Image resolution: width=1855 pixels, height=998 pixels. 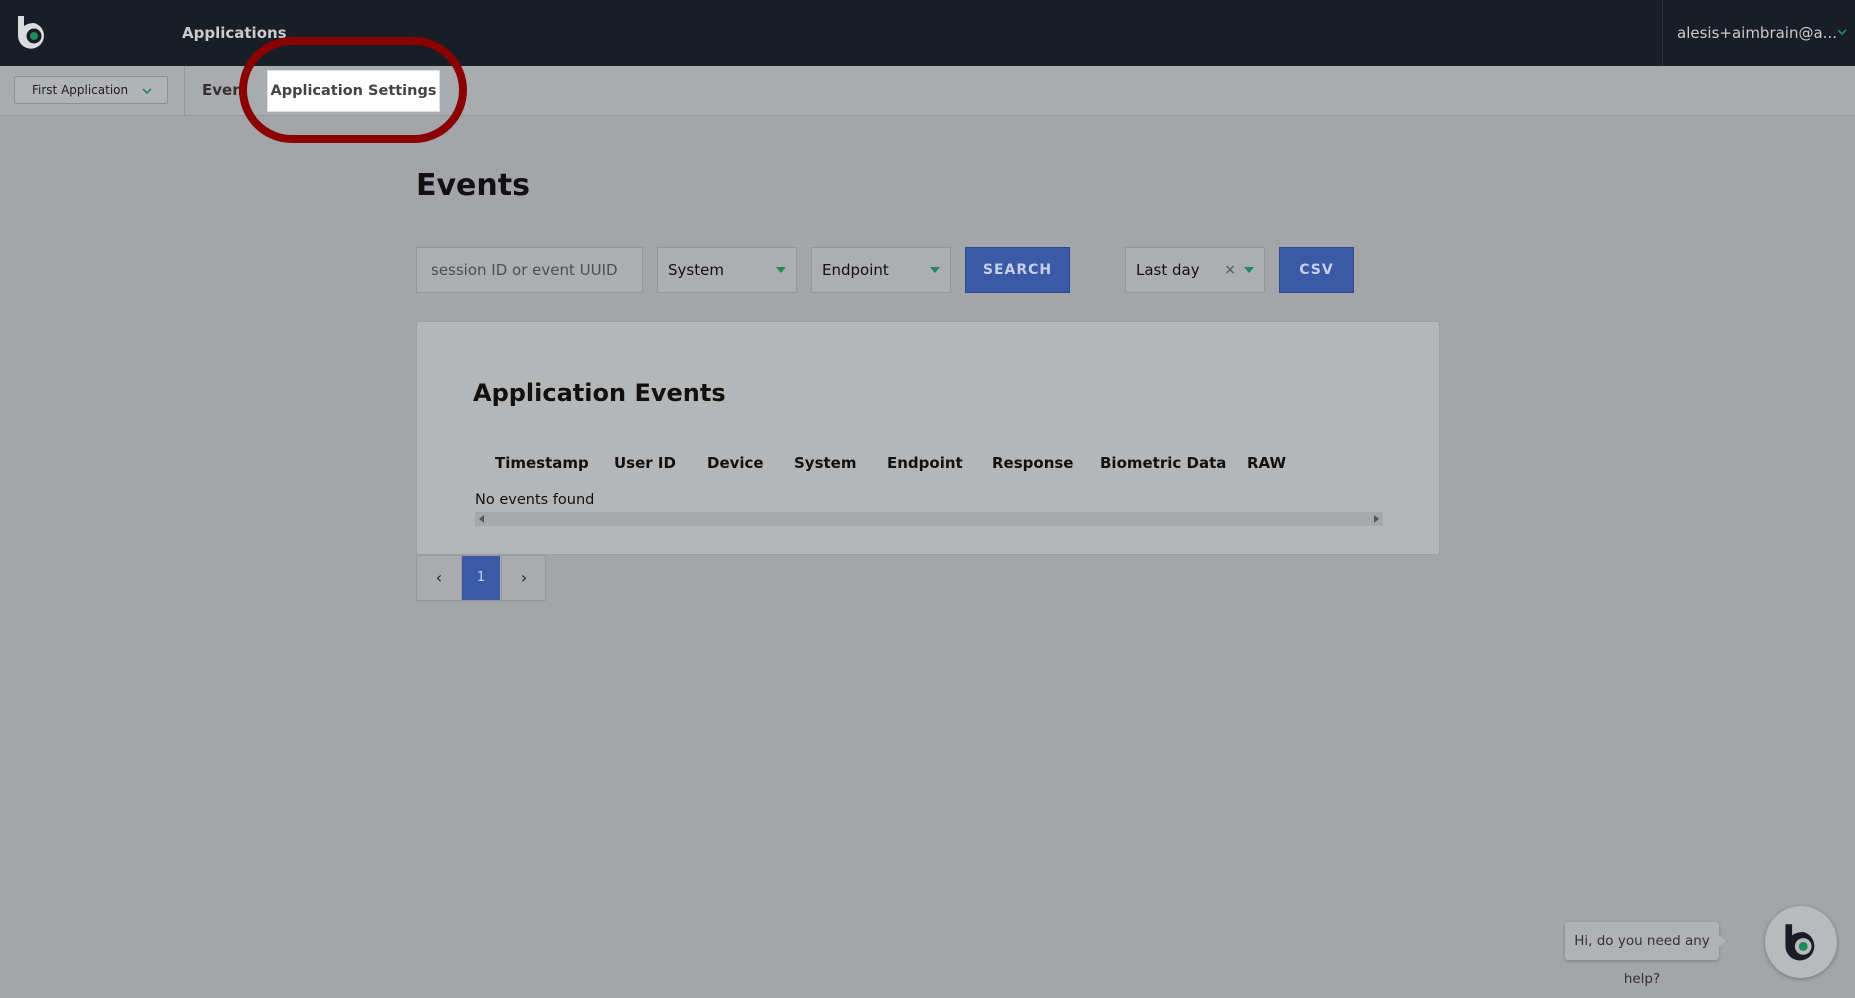 What do you see at coordinates (1266, 463) in the screenshot?
I see `column-header-raw: RAW` at bounding box center [1266, 463].